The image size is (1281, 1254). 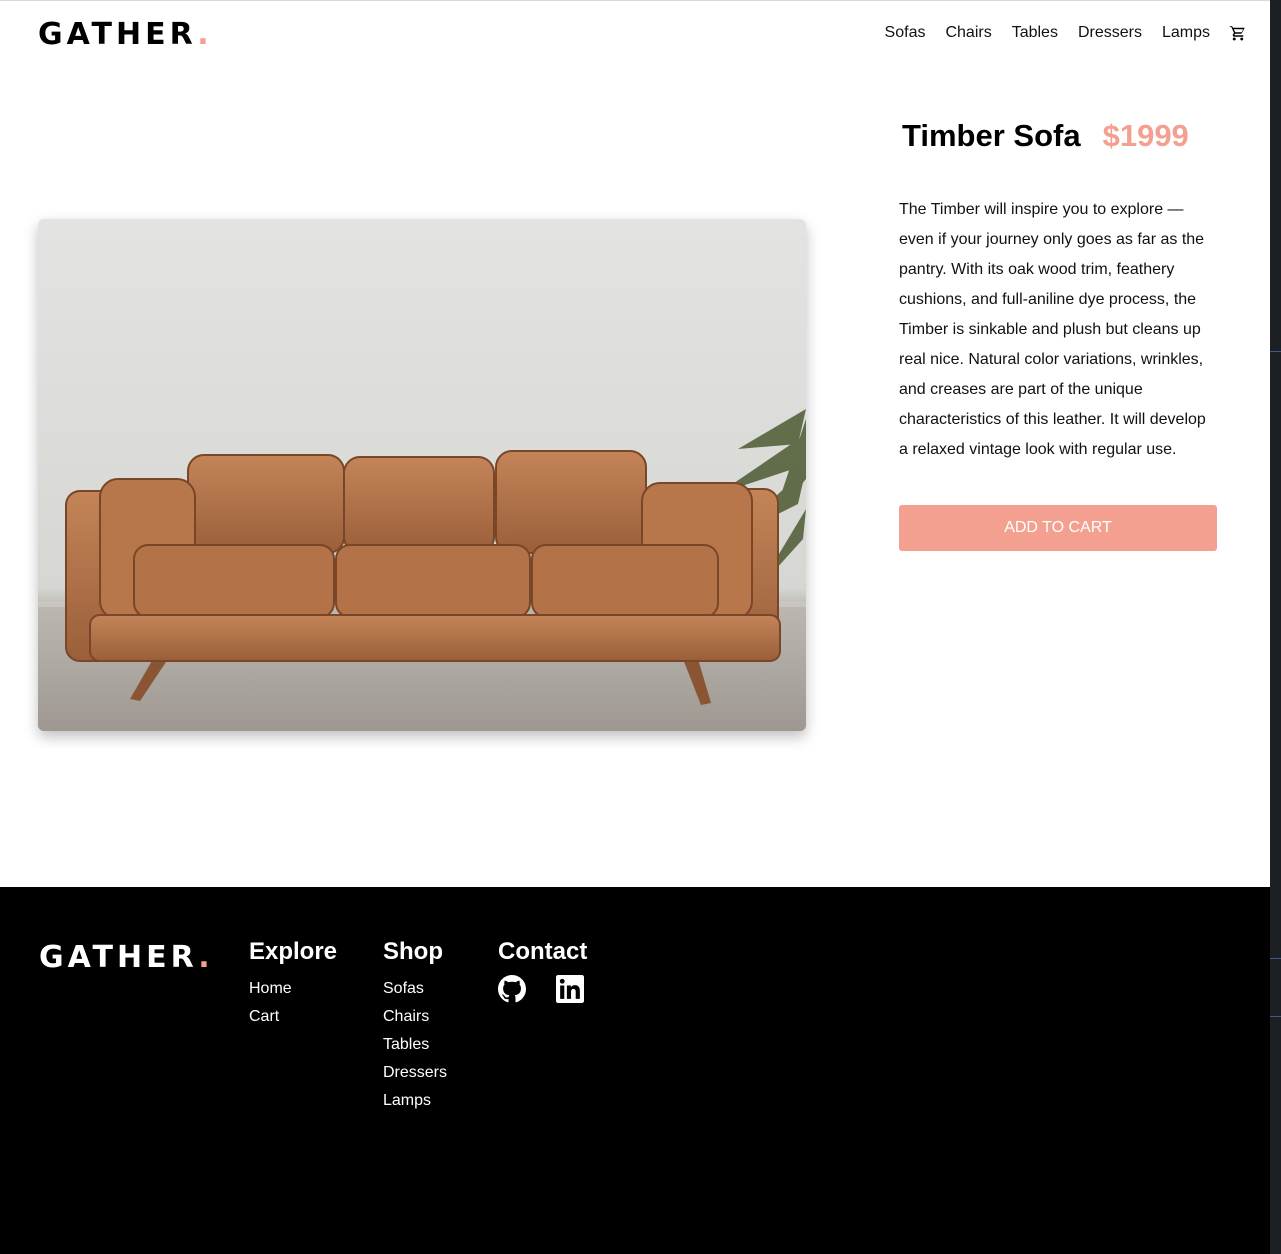 I want to click on product-title: Timber Sofa, so click(x=991, y=135).